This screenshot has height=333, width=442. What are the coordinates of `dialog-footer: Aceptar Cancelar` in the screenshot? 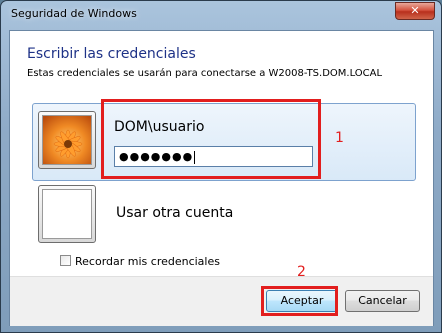 It's located at (221, 301).